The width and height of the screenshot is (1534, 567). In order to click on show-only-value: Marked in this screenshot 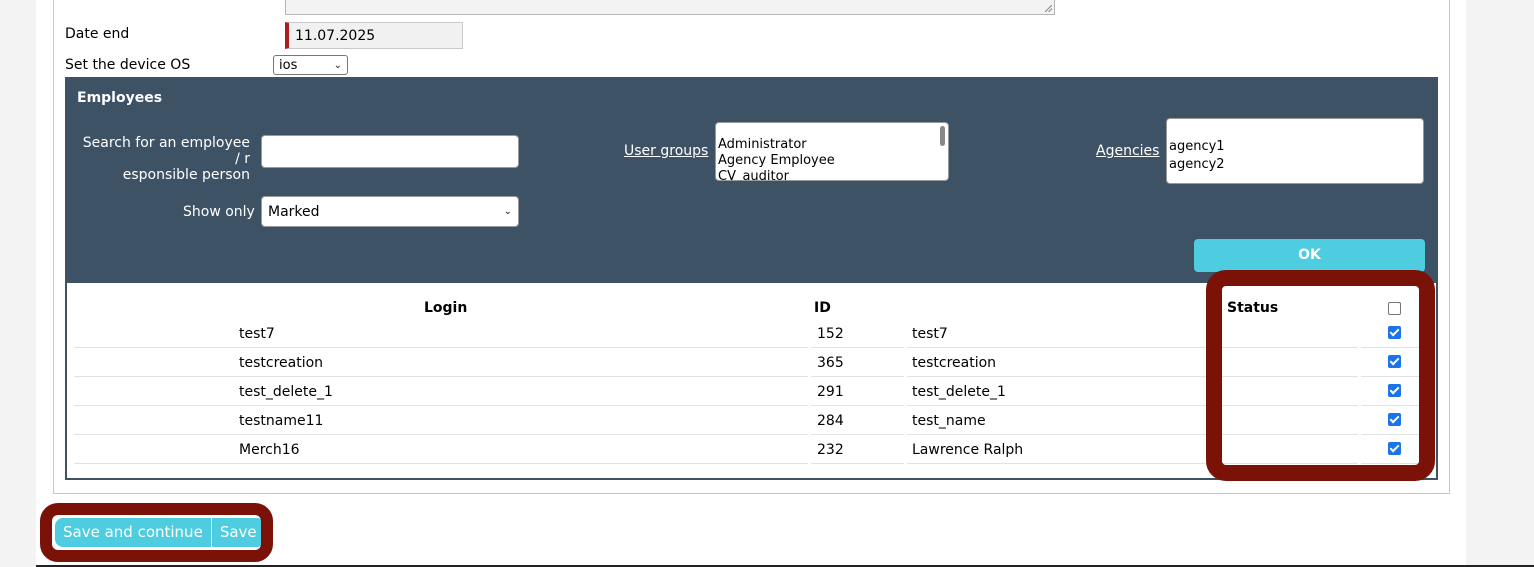, I will do `click(294, 211)`.